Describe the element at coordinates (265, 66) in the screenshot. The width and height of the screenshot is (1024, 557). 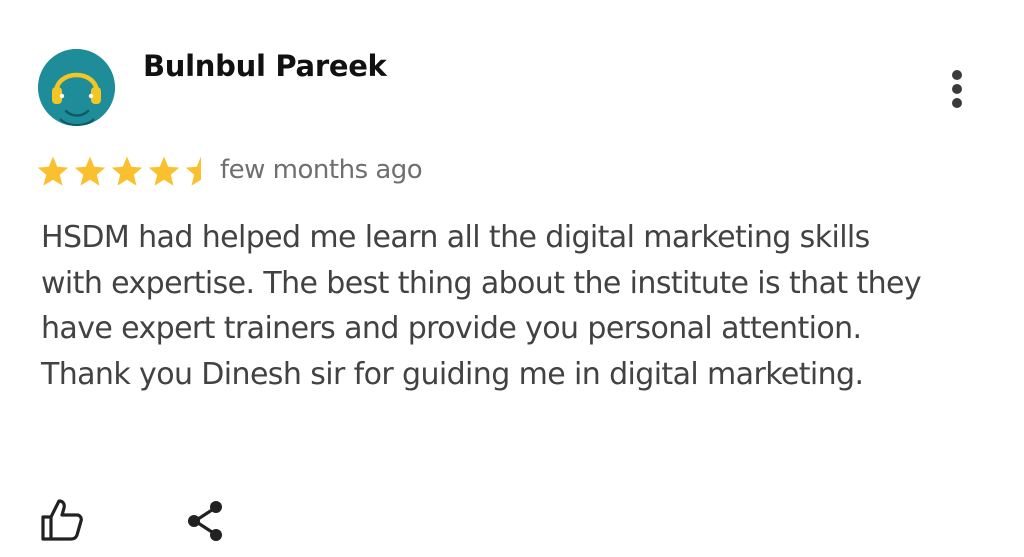
I see `author-name: Bulnbul Pareek` at that location.